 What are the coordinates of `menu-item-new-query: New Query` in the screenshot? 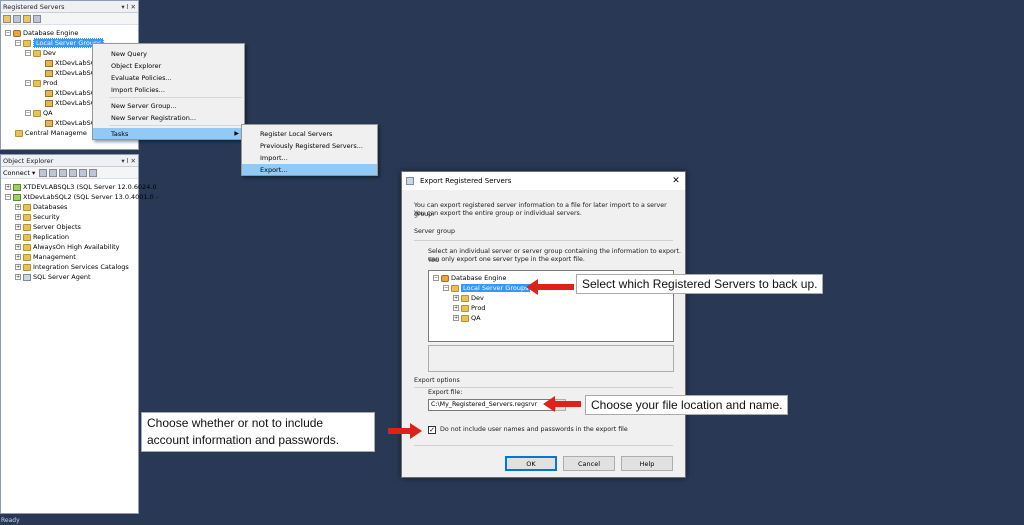 It's located at (168, 53).